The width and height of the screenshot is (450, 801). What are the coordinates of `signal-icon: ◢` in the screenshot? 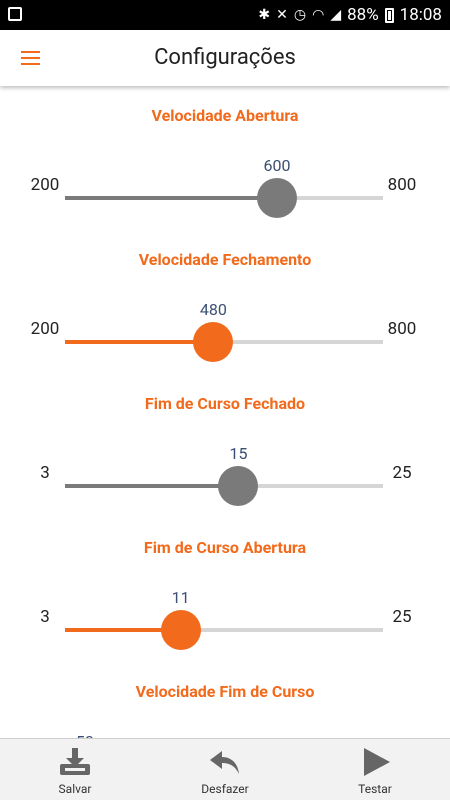 It's located at (336, 15).